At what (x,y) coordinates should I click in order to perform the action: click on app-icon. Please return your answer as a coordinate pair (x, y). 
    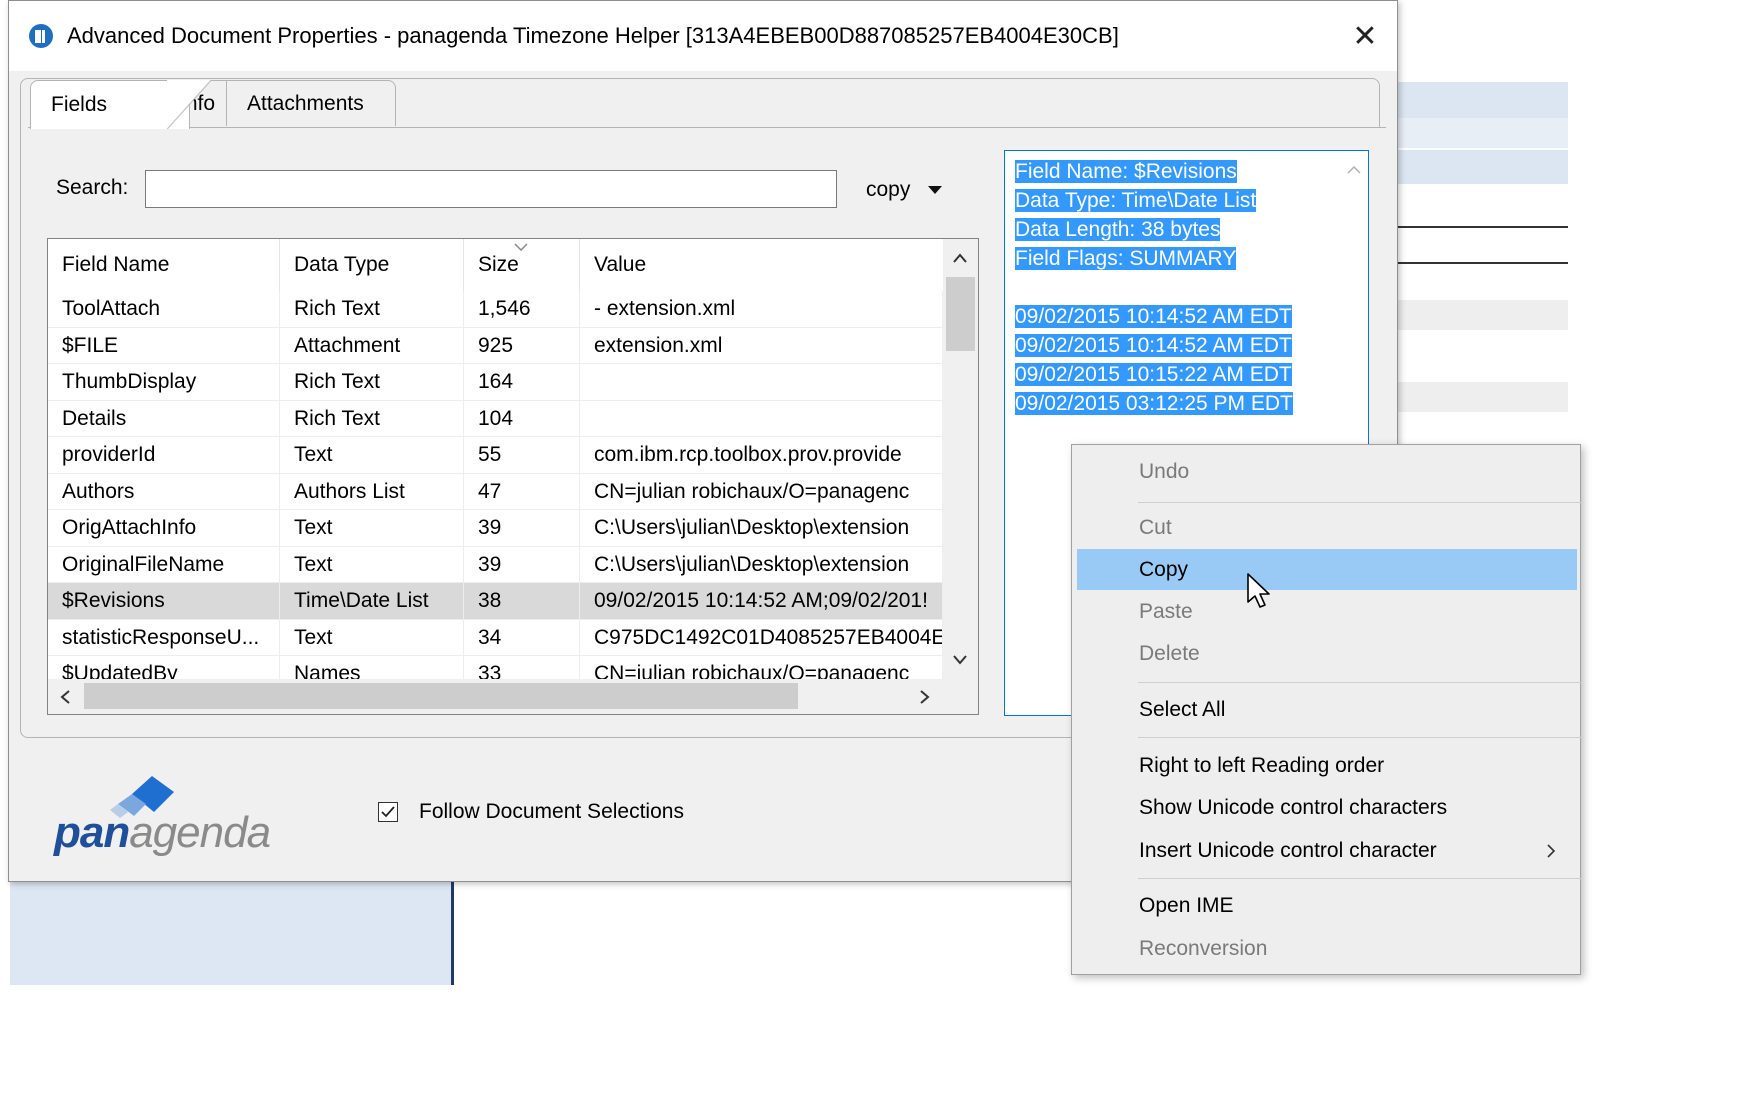
    Looking at the image, I should click on (41, 36).